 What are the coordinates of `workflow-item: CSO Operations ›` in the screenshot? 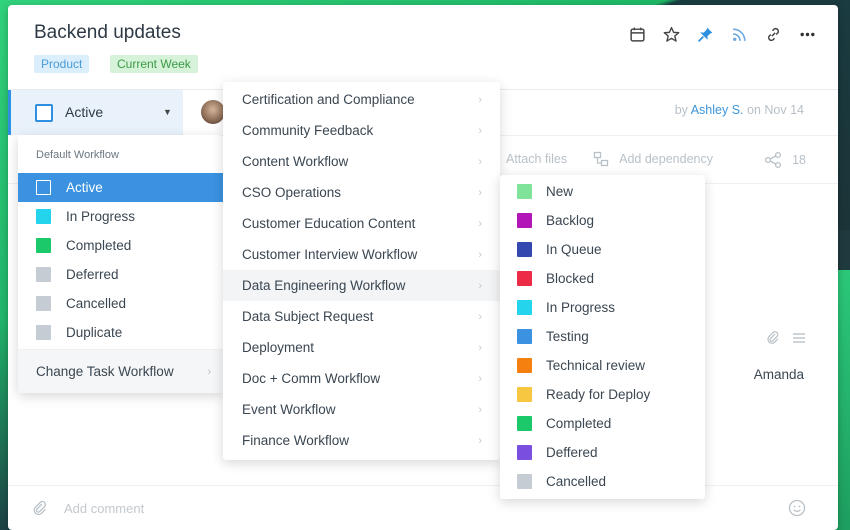 It's located at (361, 192).